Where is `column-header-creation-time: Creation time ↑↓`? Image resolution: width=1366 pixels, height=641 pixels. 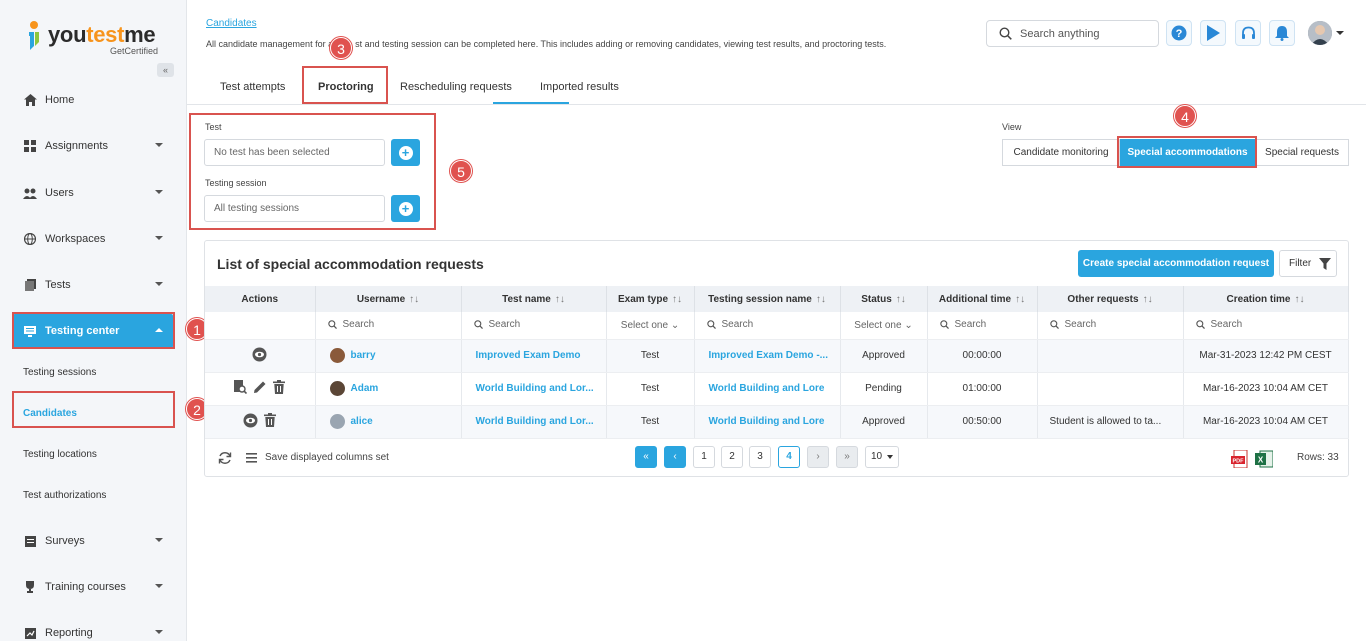 column-header-creation-time: Creation time ↑↓ is located at coordinates (1266, 299).